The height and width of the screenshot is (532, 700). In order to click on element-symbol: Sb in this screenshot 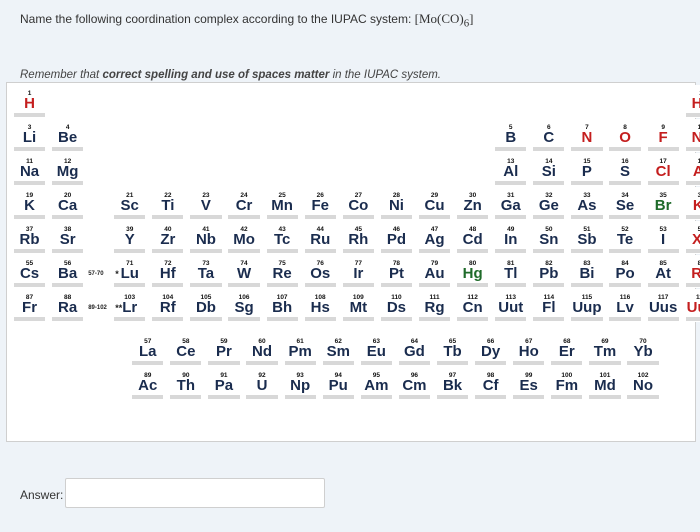, I will do `click(587, 239)`.